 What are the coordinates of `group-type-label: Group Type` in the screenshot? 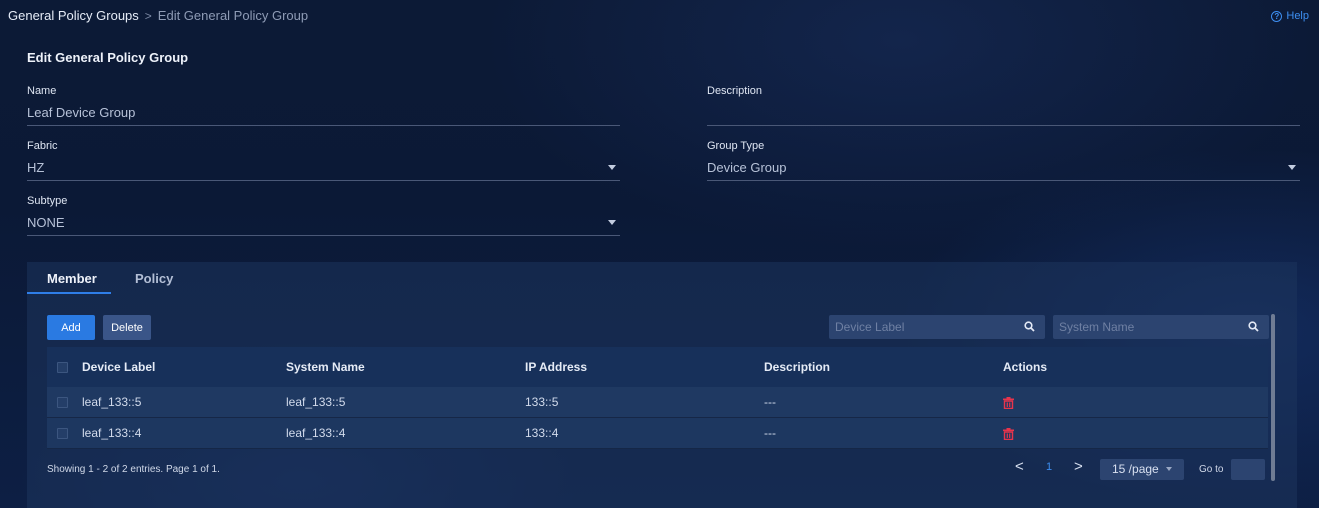 It's located at (736, 146).